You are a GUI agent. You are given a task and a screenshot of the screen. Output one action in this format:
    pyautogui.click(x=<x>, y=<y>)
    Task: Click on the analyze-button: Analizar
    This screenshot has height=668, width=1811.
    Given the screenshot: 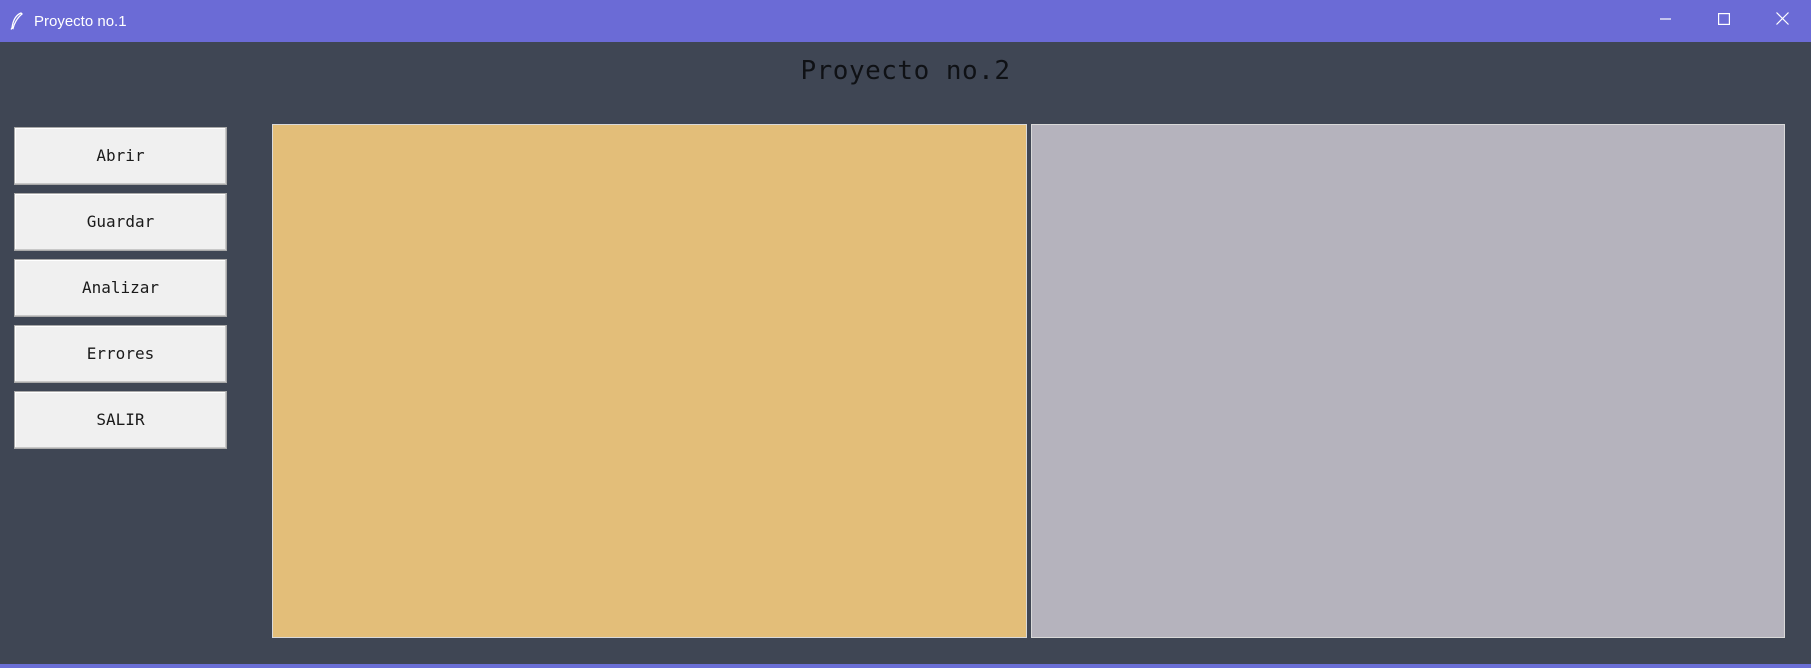 What is the action you would take?
    pyautogui.click(x=120, y=288)
    